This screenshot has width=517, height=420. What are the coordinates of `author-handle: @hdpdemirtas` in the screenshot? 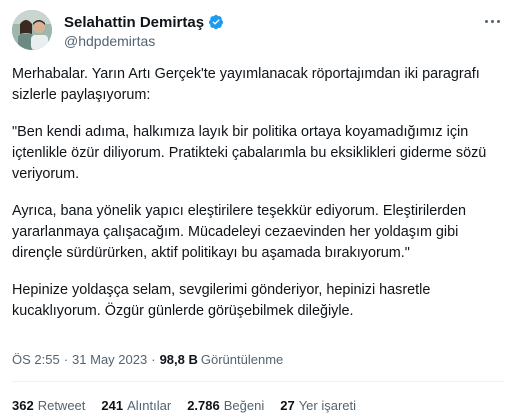 It's located at (144, 41).